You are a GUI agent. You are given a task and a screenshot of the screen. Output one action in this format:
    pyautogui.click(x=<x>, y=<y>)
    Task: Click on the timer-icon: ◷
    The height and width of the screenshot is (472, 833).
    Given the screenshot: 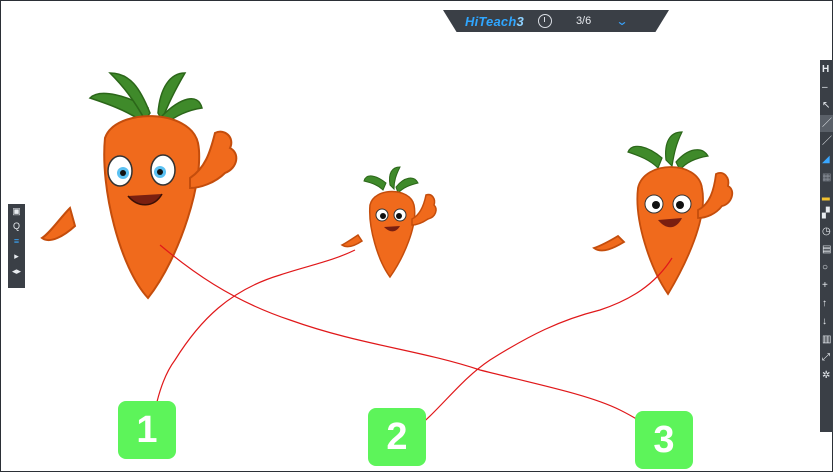 What is the action you would take?
    pyautogui.click(x=826, y=231)
    